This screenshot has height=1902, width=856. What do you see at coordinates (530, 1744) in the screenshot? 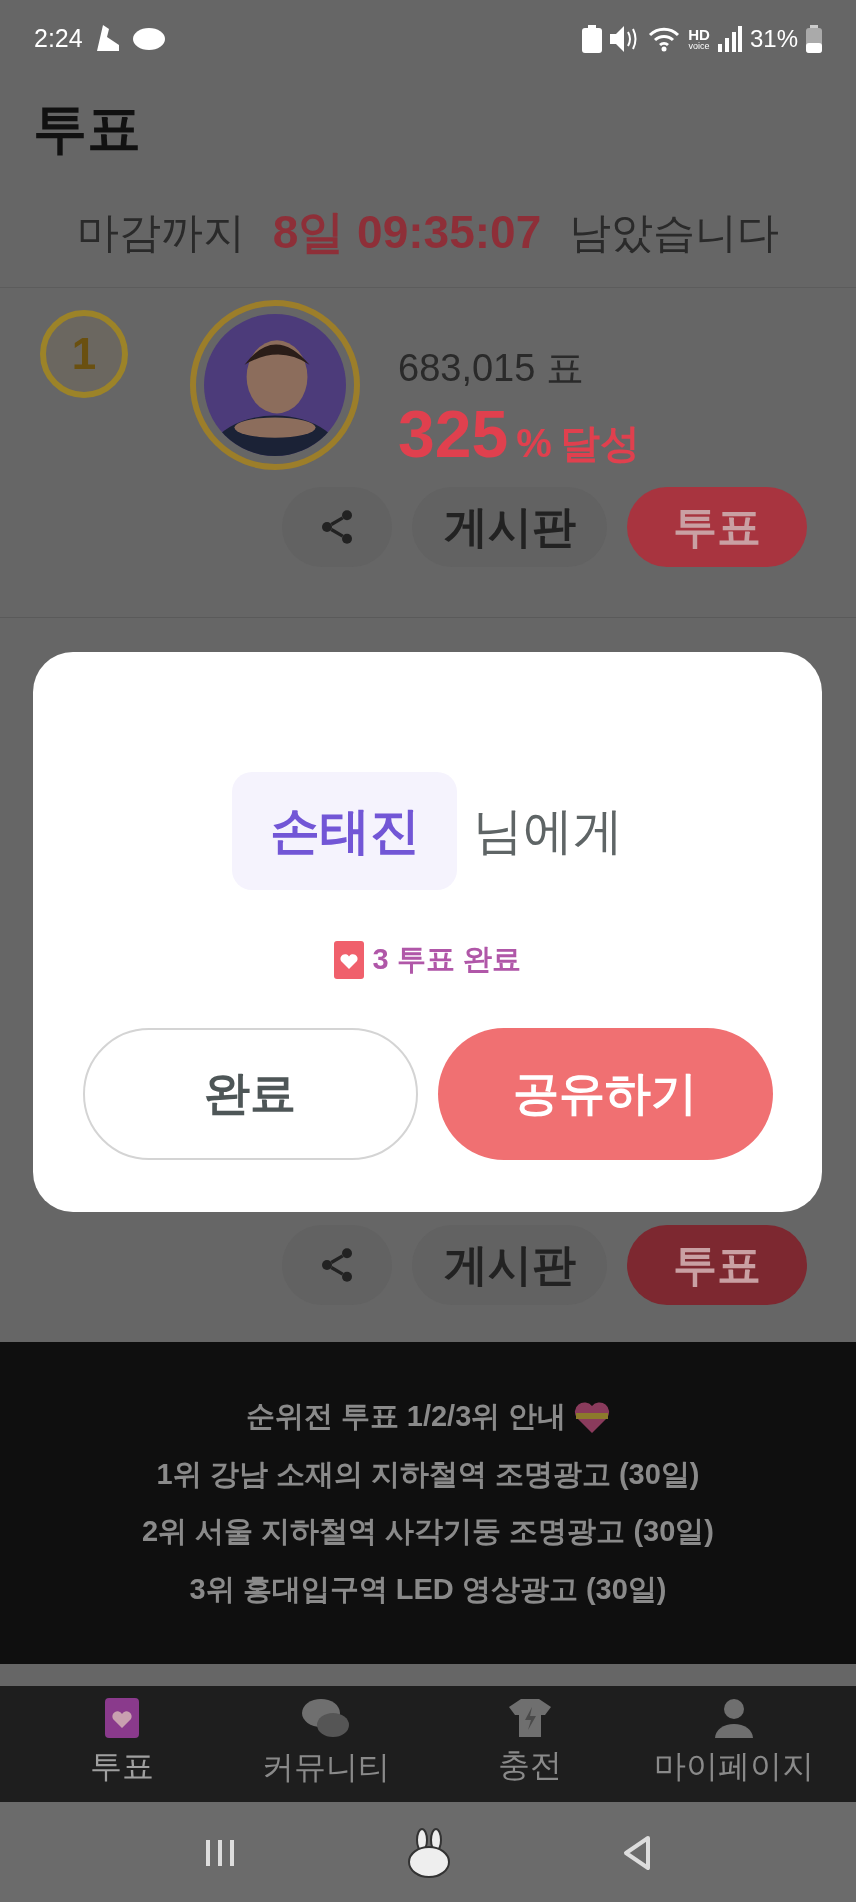
I see `nav-tab: 충전` at bounding box center [530, 1744].